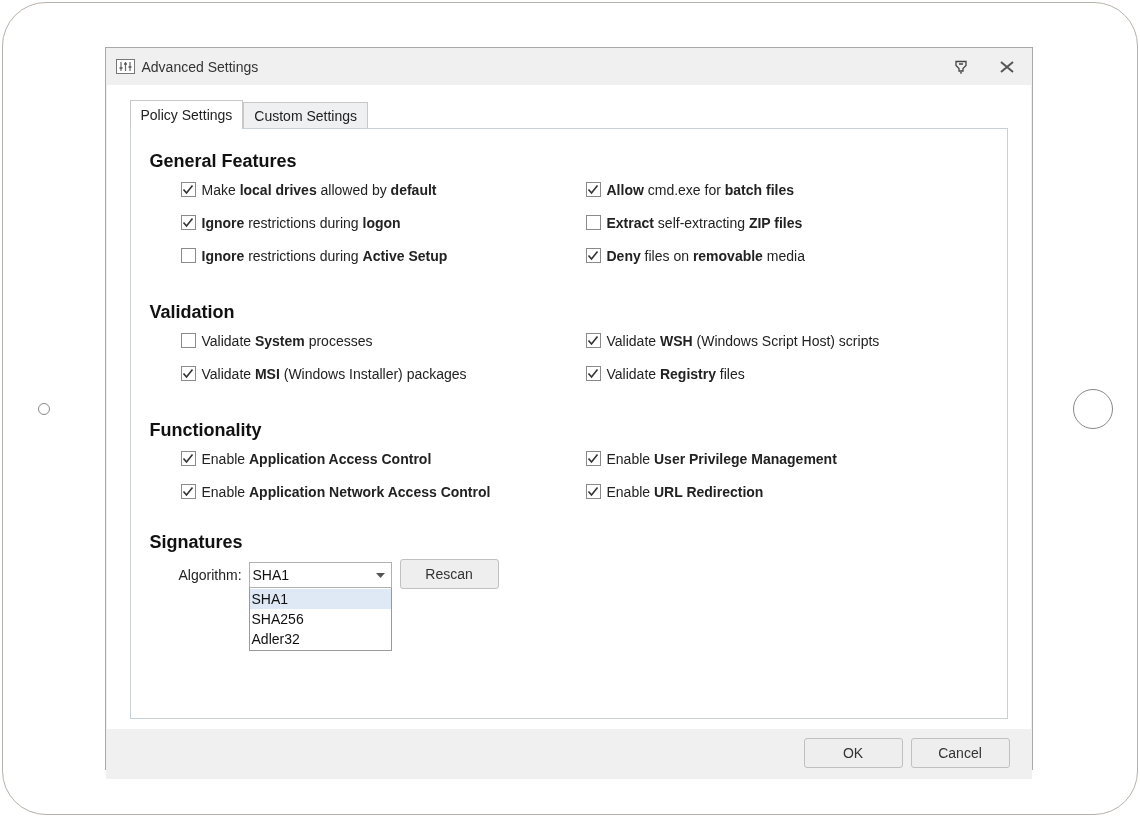 The width and height of the screenshot is (1140, 817). I want to click on checkbox-label: Ignore restrictions during logon, so click(301, 222).